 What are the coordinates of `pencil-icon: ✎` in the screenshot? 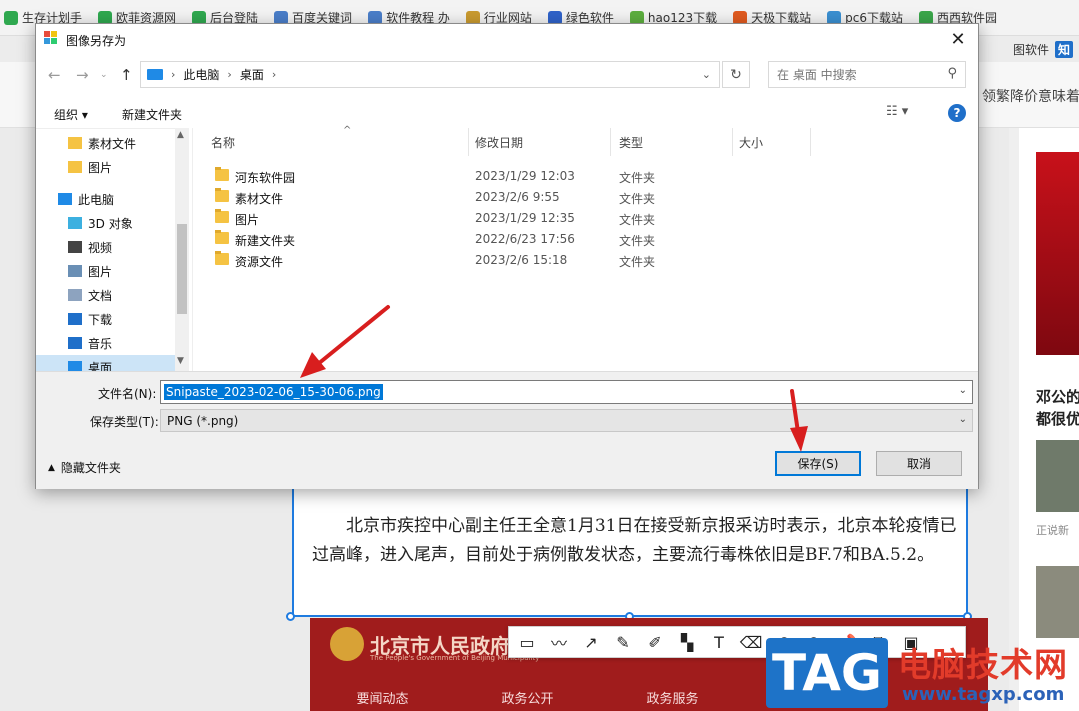 It's located at (623, 642).